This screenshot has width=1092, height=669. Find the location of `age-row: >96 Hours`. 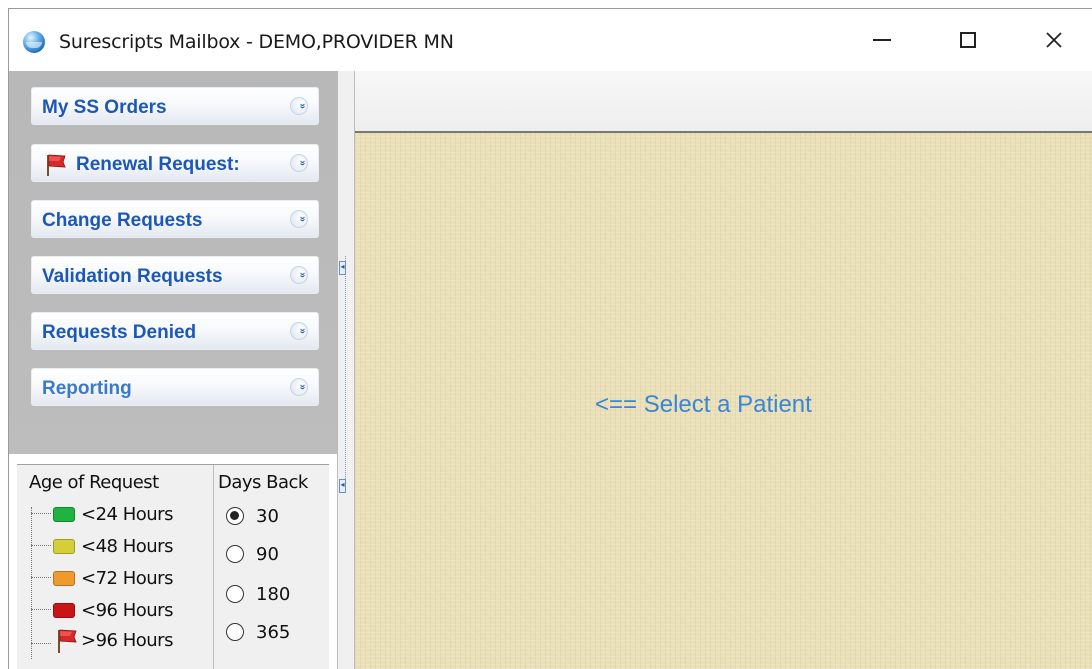

age-row: >96 Hours is located at coordinates (115, 643).